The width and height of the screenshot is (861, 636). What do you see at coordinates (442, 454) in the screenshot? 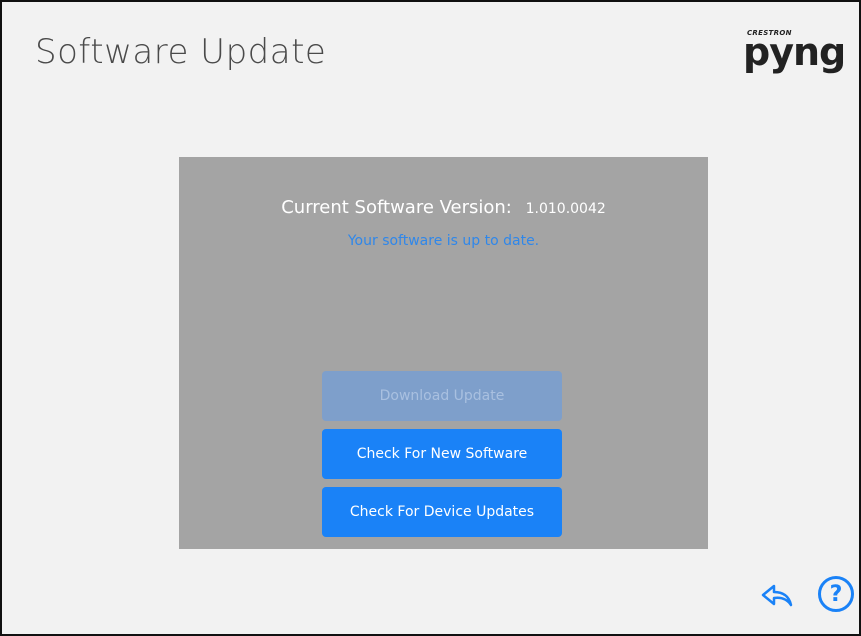
I see `check-new-software-button: Check For New Software` at bounding box center [442, 454].